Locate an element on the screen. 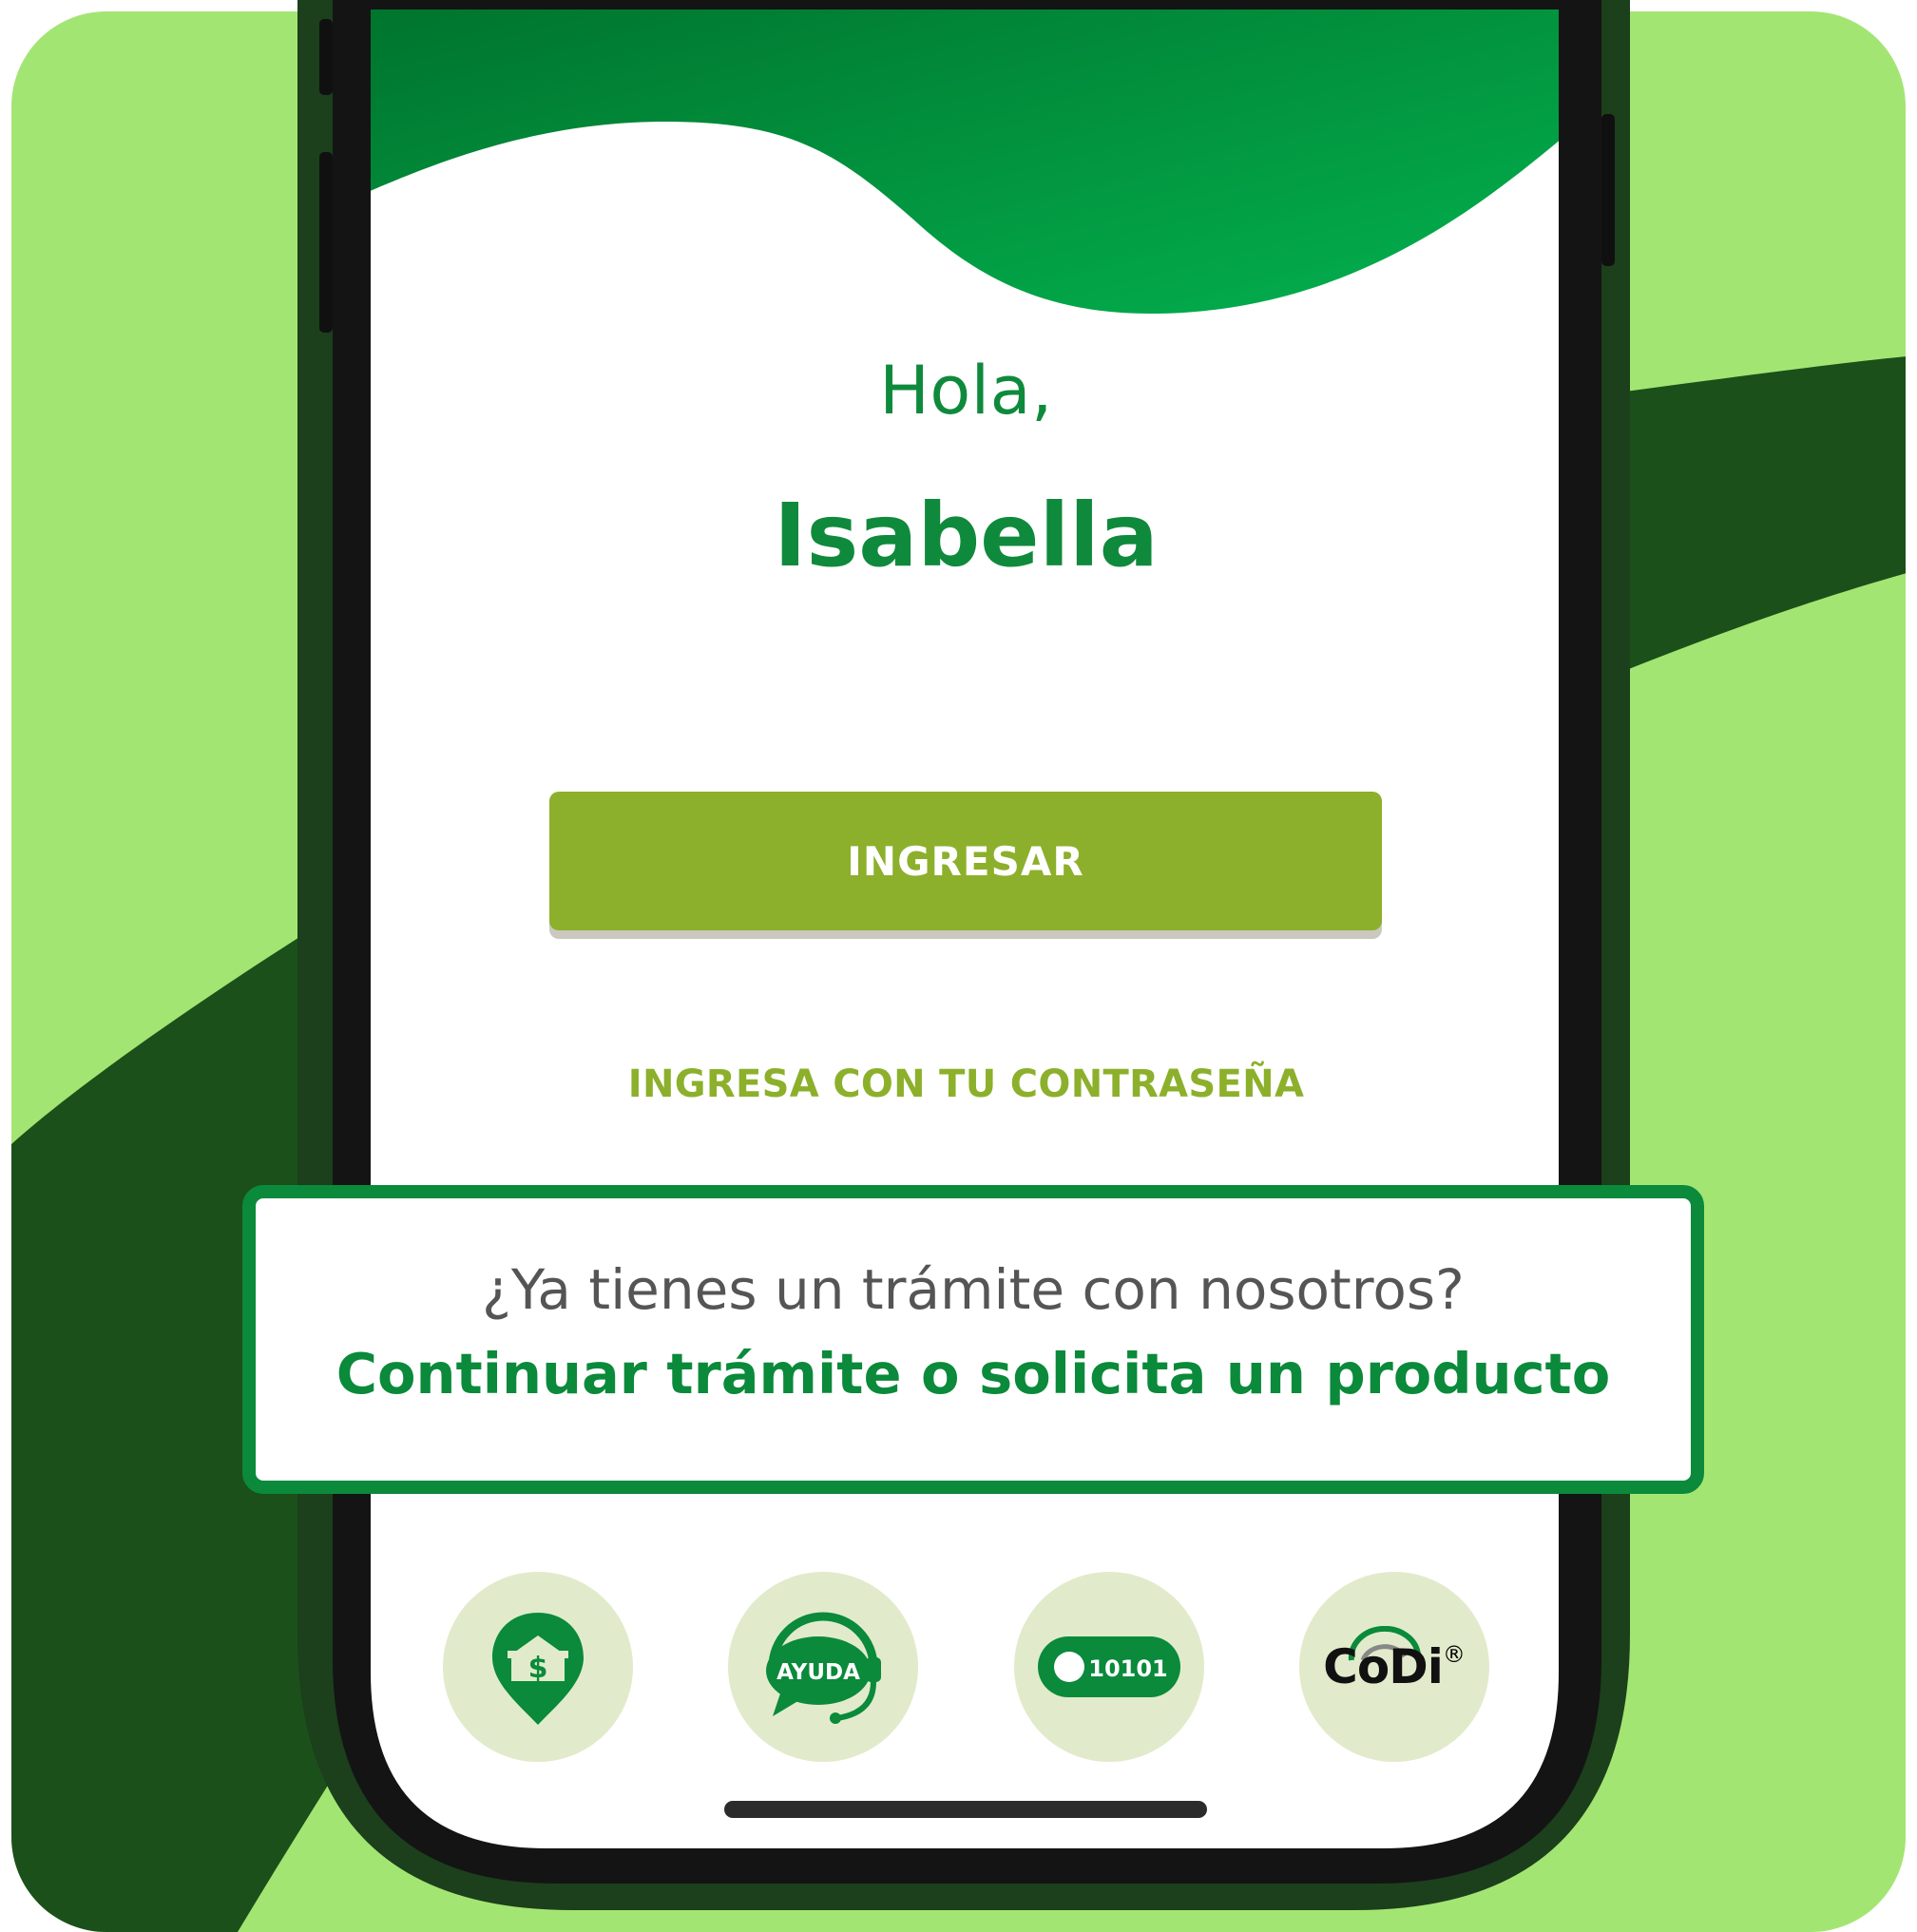 The image size is (1917, 1932). codi-logo: CoDi® is located at coordinates (1394, 1660).